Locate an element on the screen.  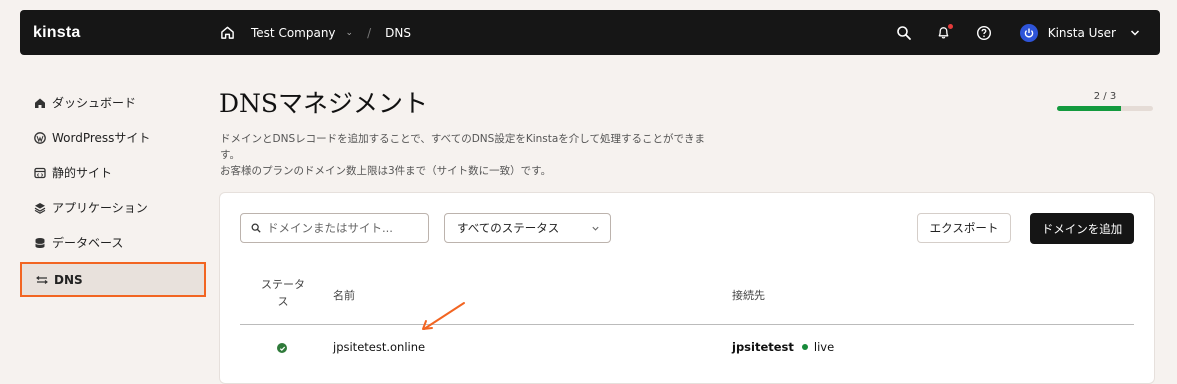
status-filter-select: すべてのステータス is located at coordinates (527, 228).